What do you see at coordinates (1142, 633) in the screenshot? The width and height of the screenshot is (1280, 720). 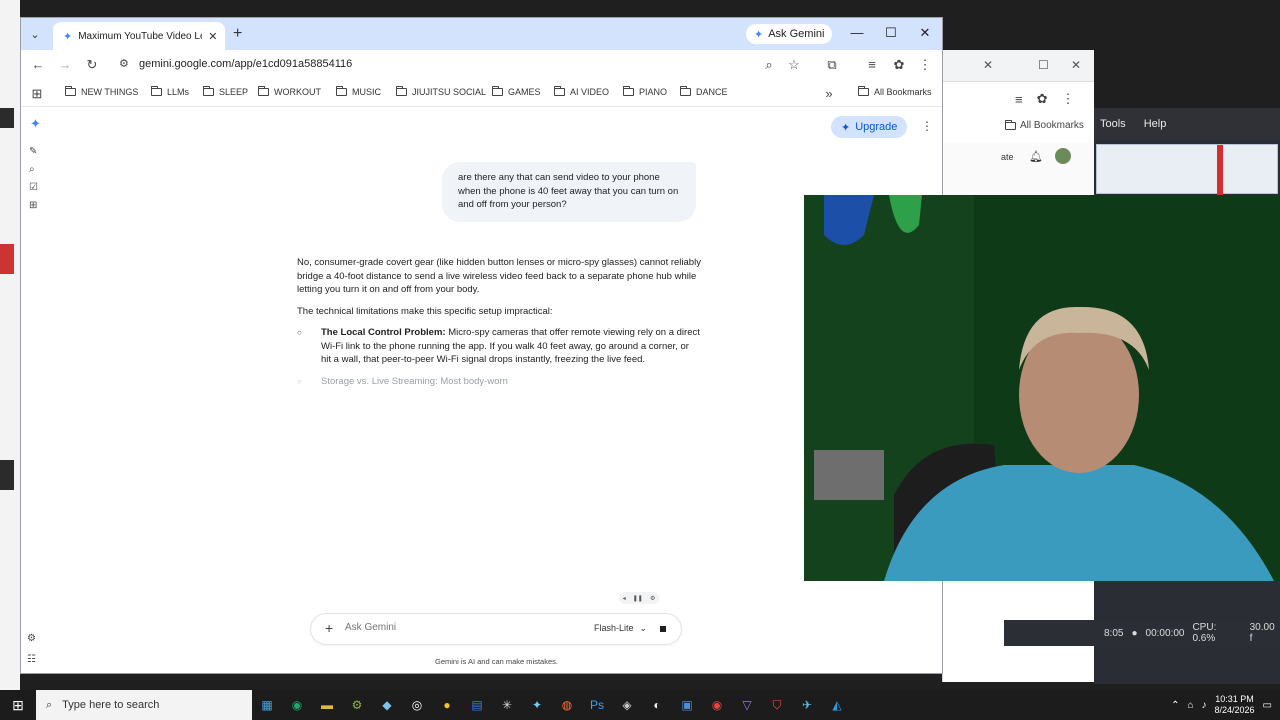 I see `app-statusbar: 8:05 ● 00:00:00 CPU: 0.6% 30.00 f` at bounding box center [1142, 633].